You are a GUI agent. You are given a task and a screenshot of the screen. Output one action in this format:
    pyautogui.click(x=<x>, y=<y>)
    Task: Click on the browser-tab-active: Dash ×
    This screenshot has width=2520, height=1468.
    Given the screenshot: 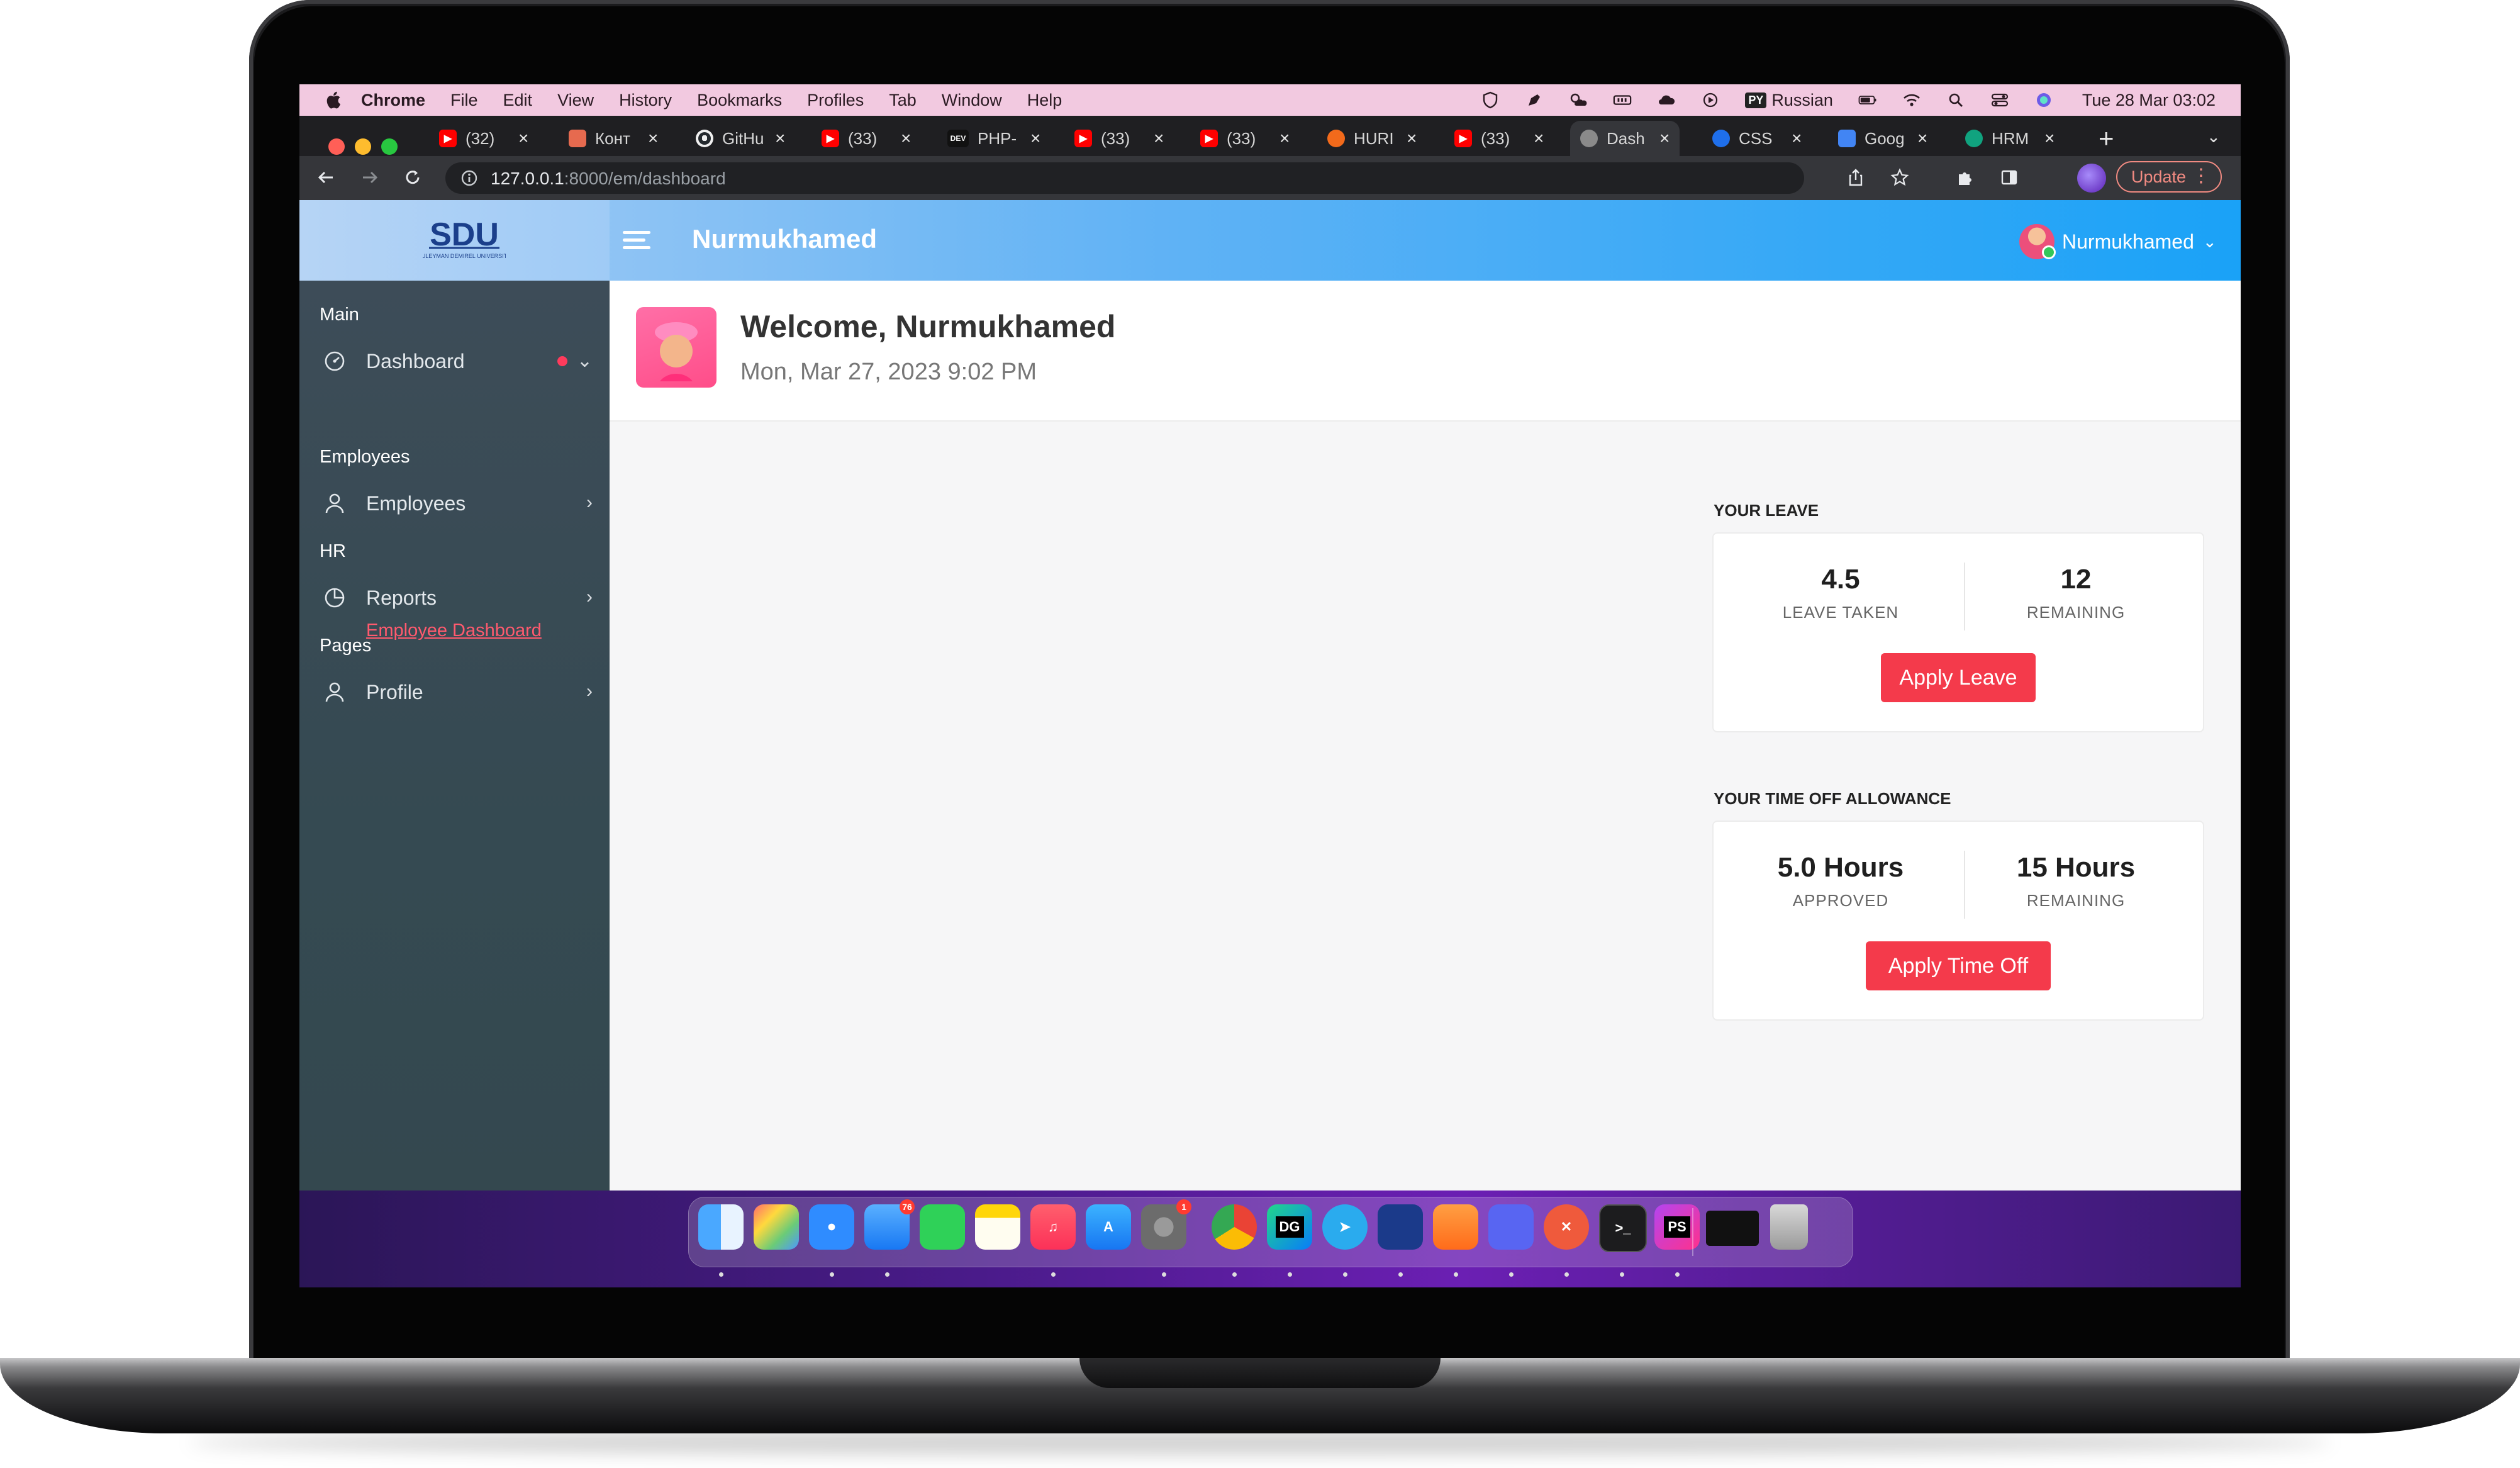 What is the action you would take?
    pyautogui.click(x=1625, y=138)
    